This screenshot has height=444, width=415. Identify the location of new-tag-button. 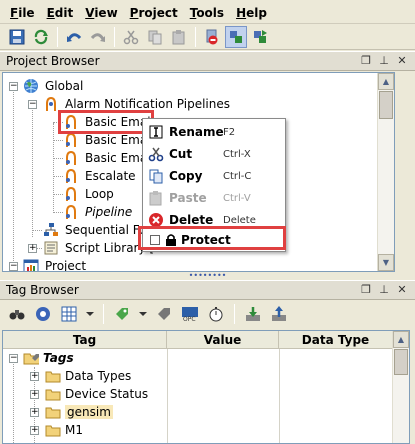
(122, 314).